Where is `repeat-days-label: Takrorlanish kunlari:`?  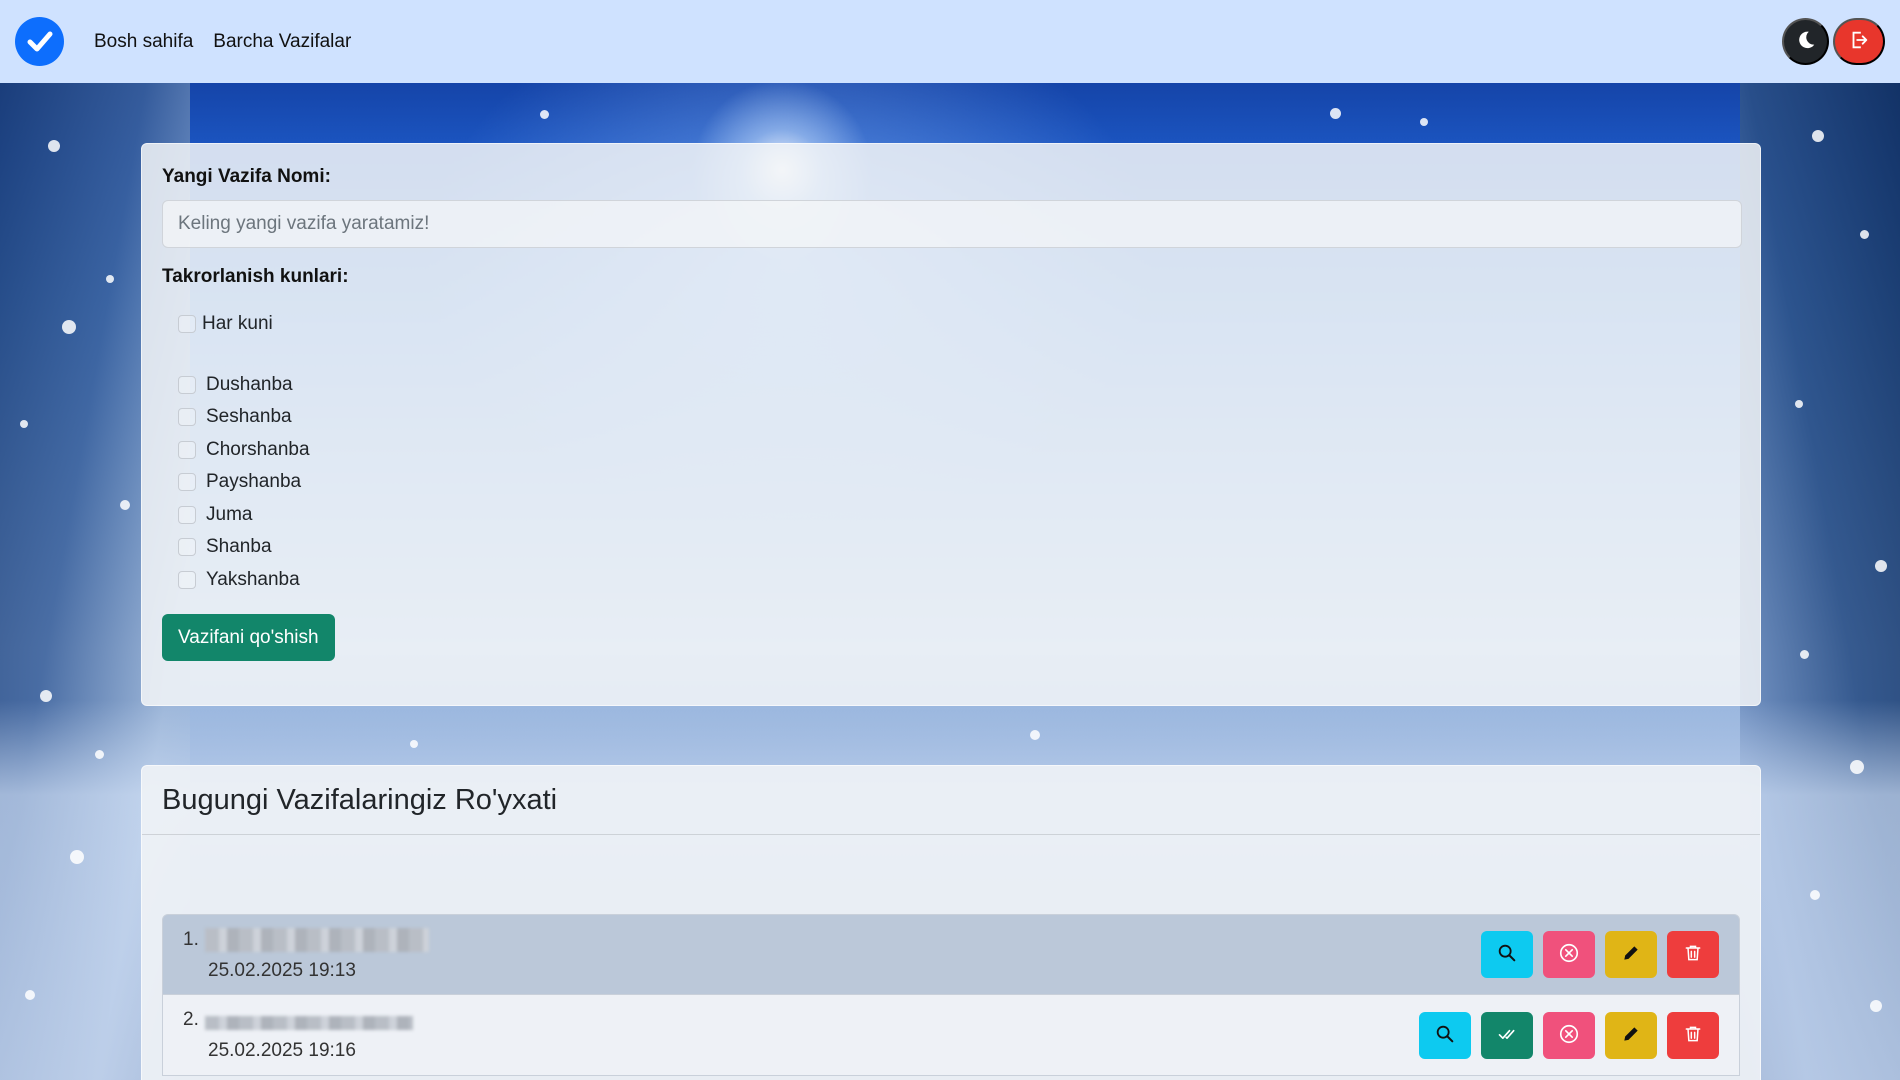
repeat-days-label: Takrorlanish kunlari: is located at coordinates (255, 276).